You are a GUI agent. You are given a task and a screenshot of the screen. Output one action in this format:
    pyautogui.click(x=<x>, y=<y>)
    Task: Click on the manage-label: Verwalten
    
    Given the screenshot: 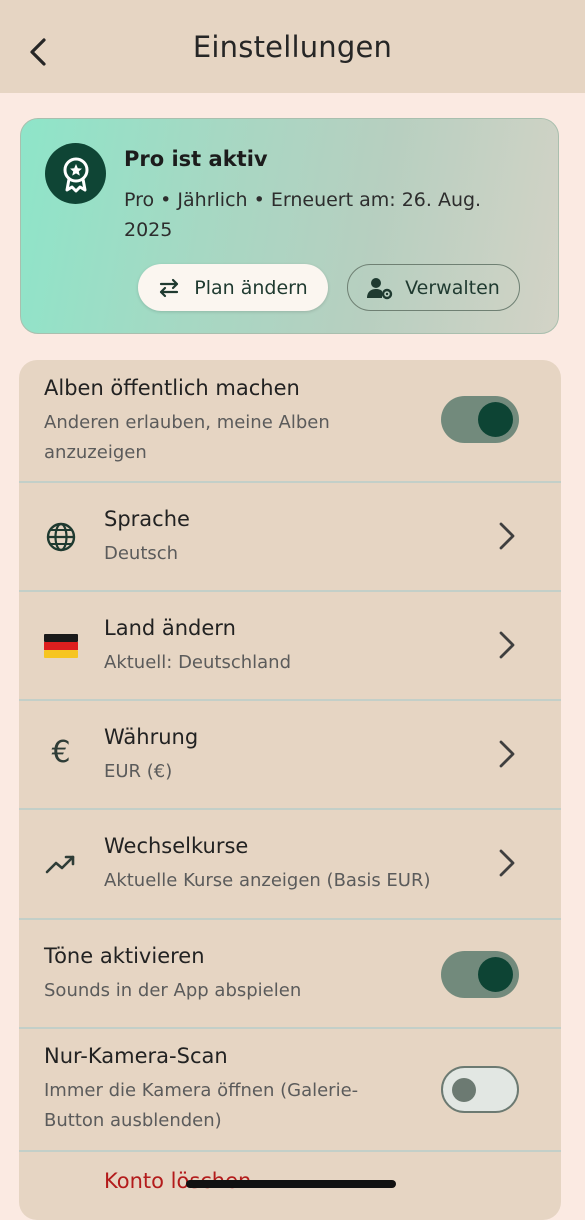 What is the action you would take?
    pyautogui.click(x=452, y=287)
    